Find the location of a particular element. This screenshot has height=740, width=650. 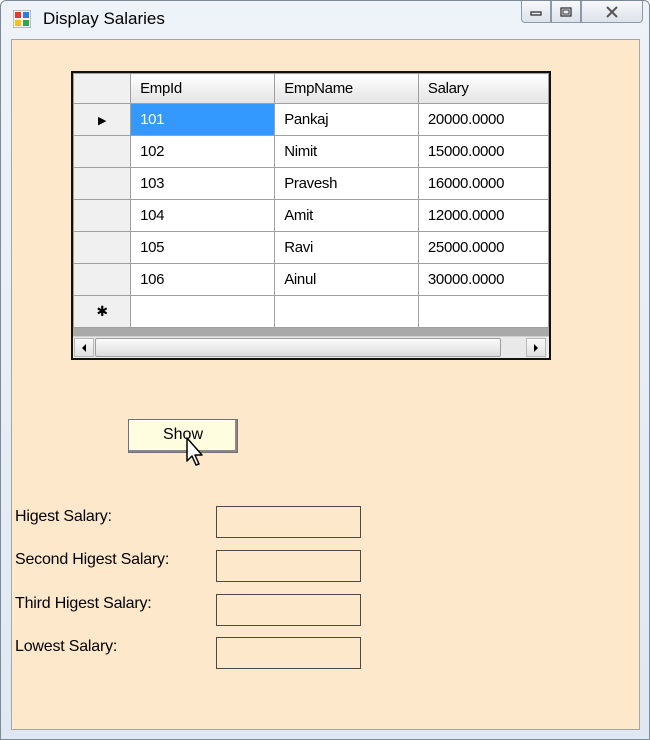

minimize-icon is located at coordinates (536, 13).